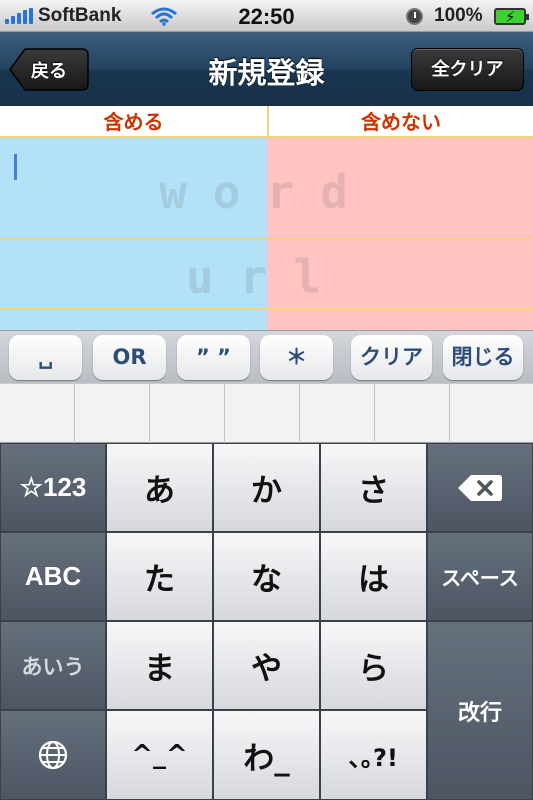 Image resolution: width=533 pixels, height=800 pixels. What do you see at coordinates (266, 277) in the screenshot?
I see `watermark-url: url` at bounding box center [266, 277].